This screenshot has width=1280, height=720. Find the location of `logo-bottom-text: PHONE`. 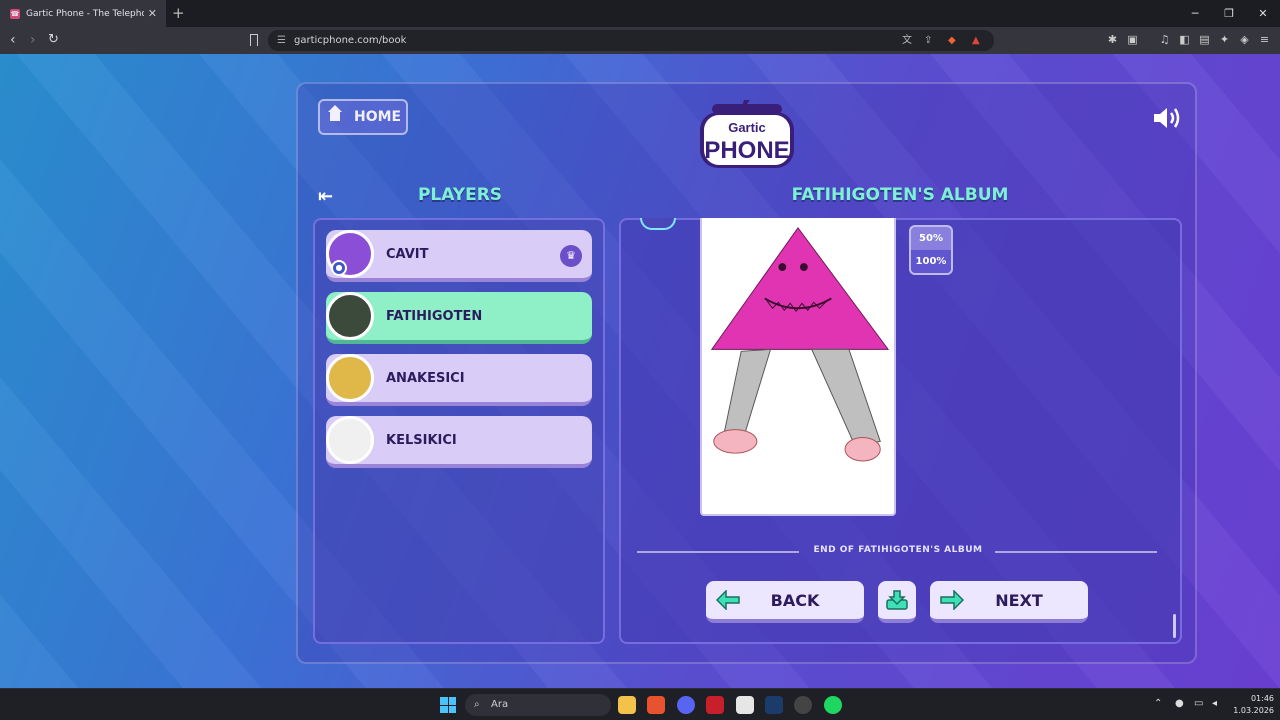

logo-bottom-text: PHONE is located at coordinates (746, 150).